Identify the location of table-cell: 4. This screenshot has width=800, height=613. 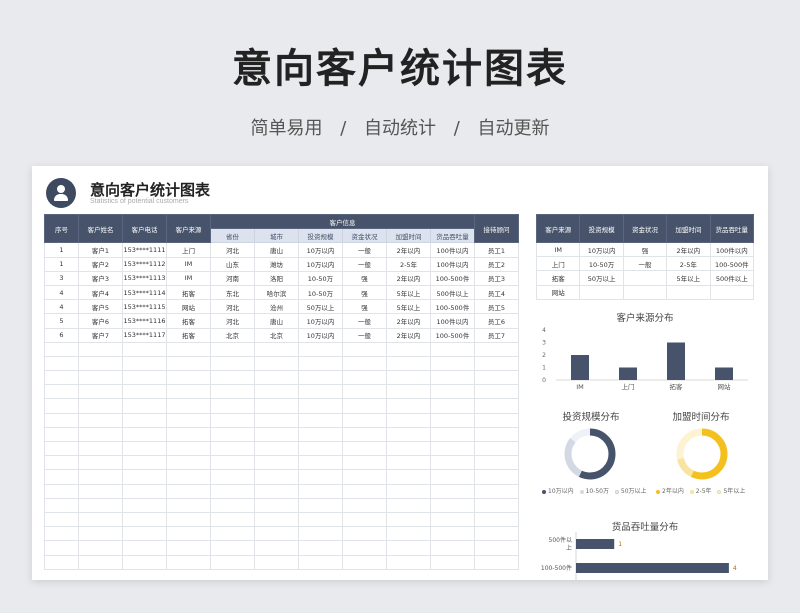
(61, 292).